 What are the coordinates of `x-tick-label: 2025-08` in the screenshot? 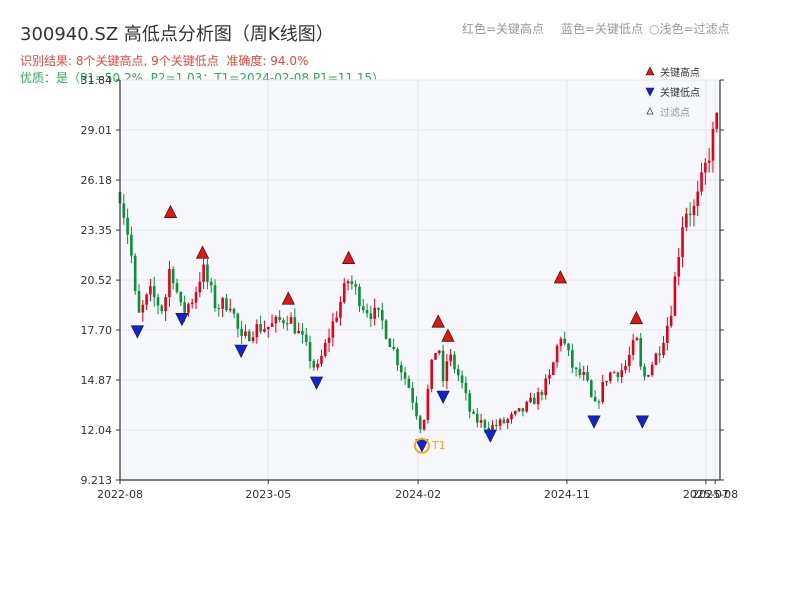 It's located at (715, 494).